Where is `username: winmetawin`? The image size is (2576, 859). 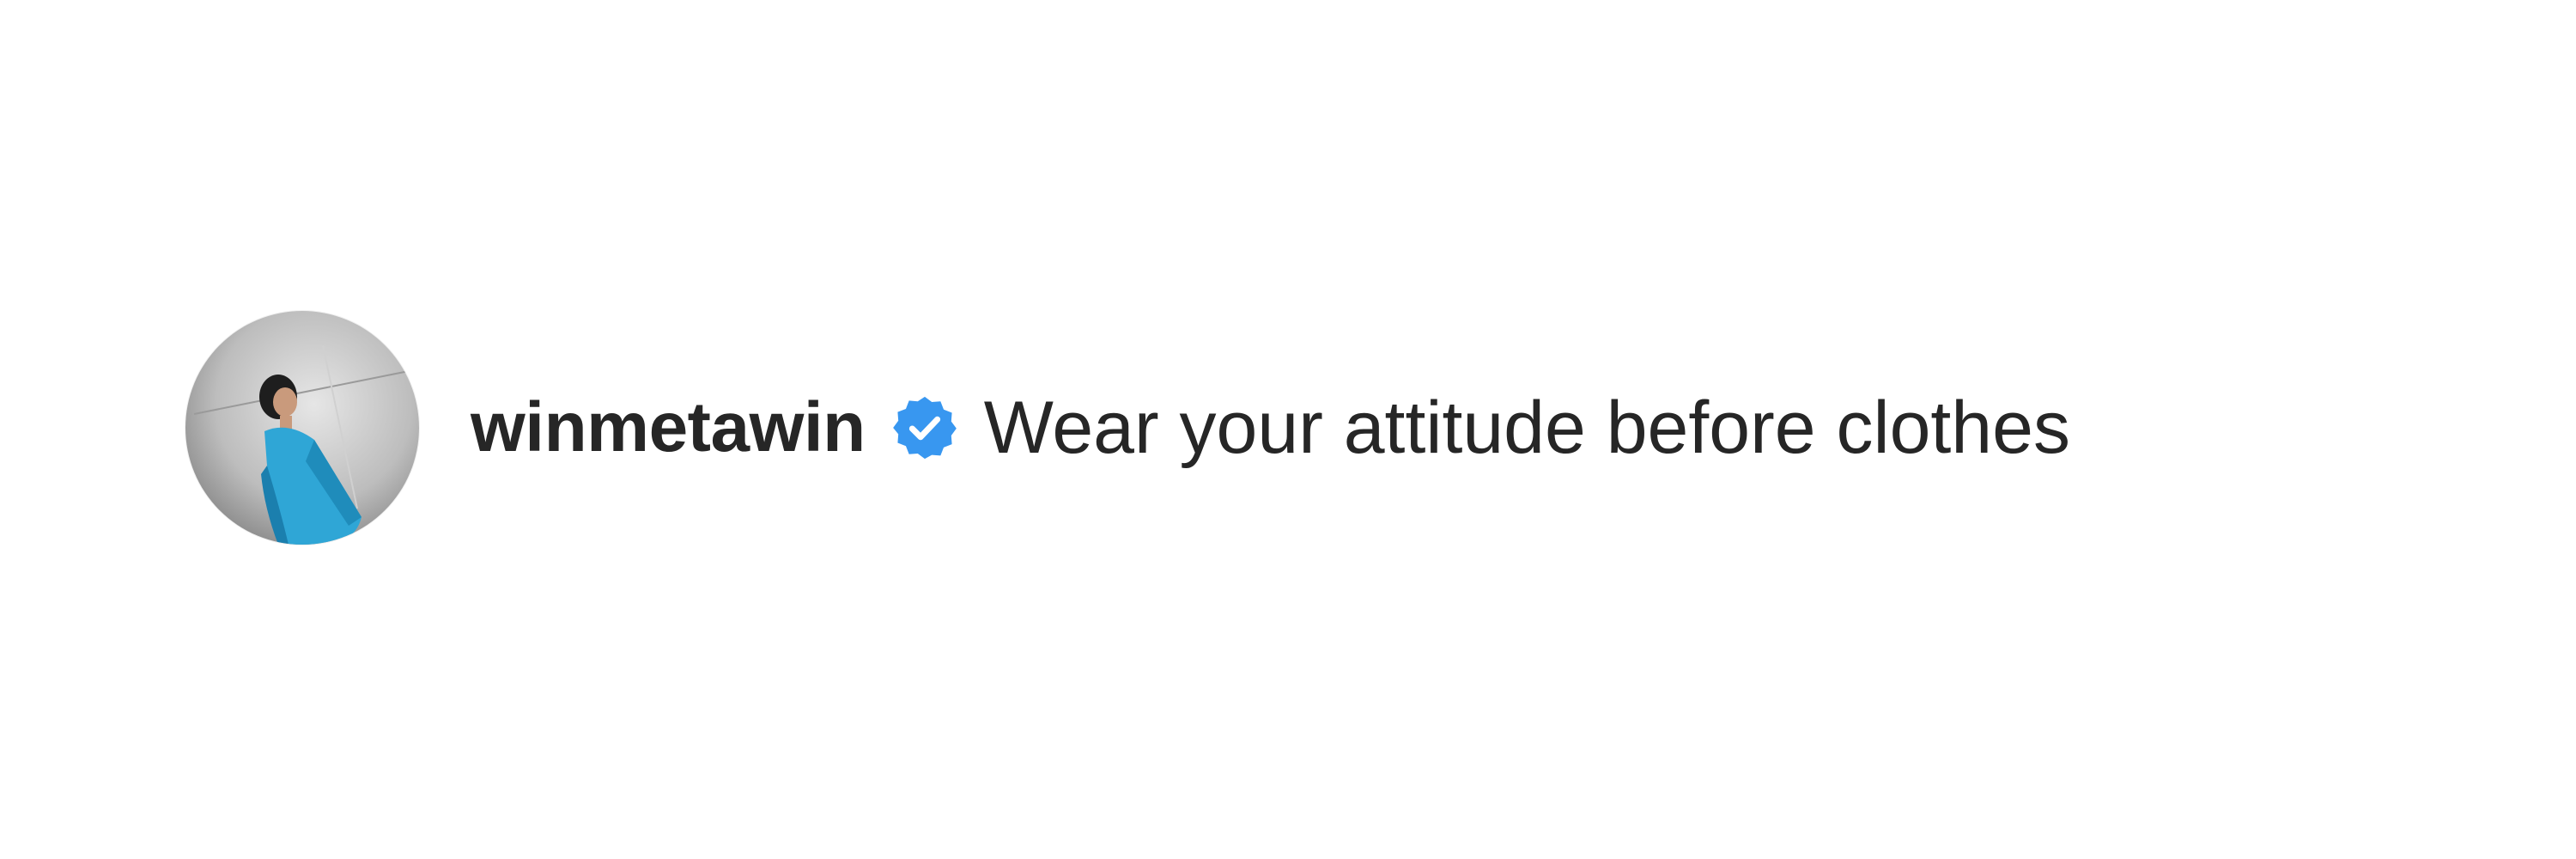 username: winmetawin is located at coordinates (669, 427).